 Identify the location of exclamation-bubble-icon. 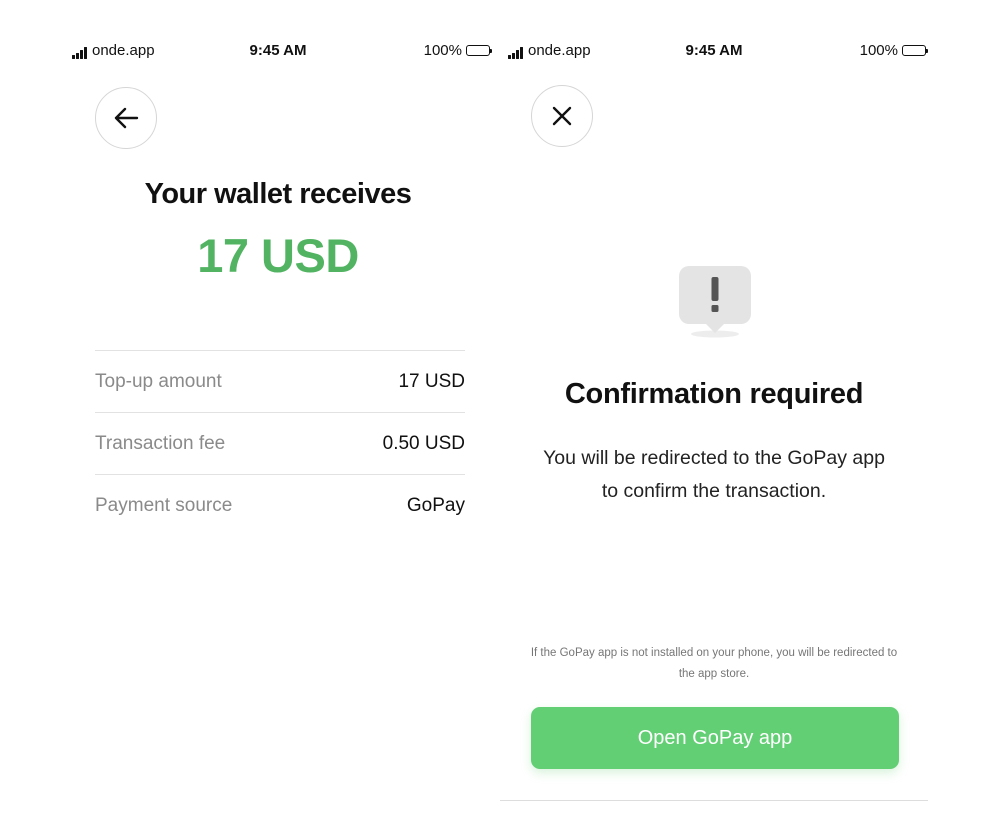
(715, 302).